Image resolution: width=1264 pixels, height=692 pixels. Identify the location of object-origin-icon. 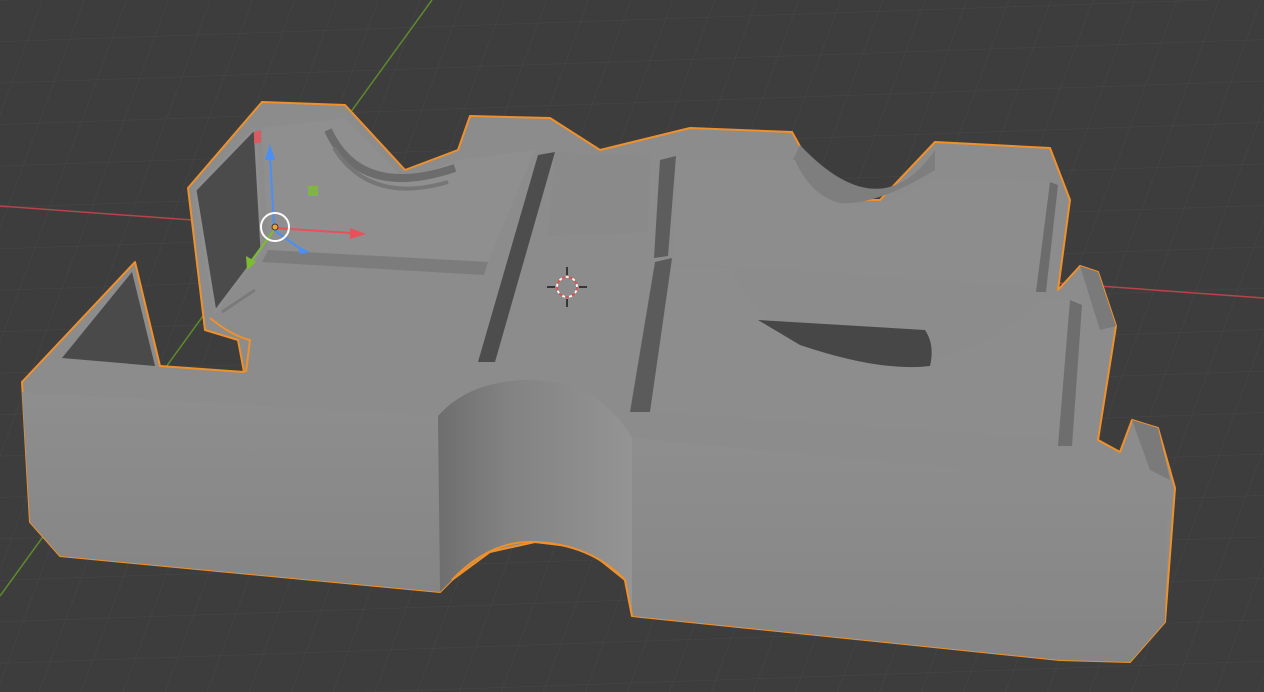
(275, 227).